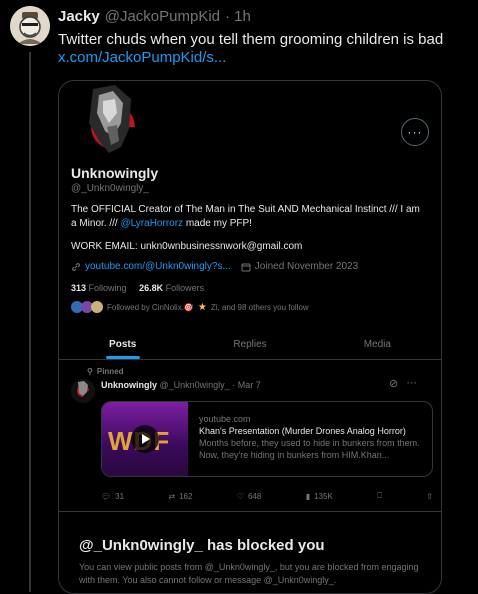 The height and width of the screenshot is (594, 478). What do you see at coordinates (202, 307) in the screenshot?
I see `star-icon: ★` at bounding box center [202, 307].